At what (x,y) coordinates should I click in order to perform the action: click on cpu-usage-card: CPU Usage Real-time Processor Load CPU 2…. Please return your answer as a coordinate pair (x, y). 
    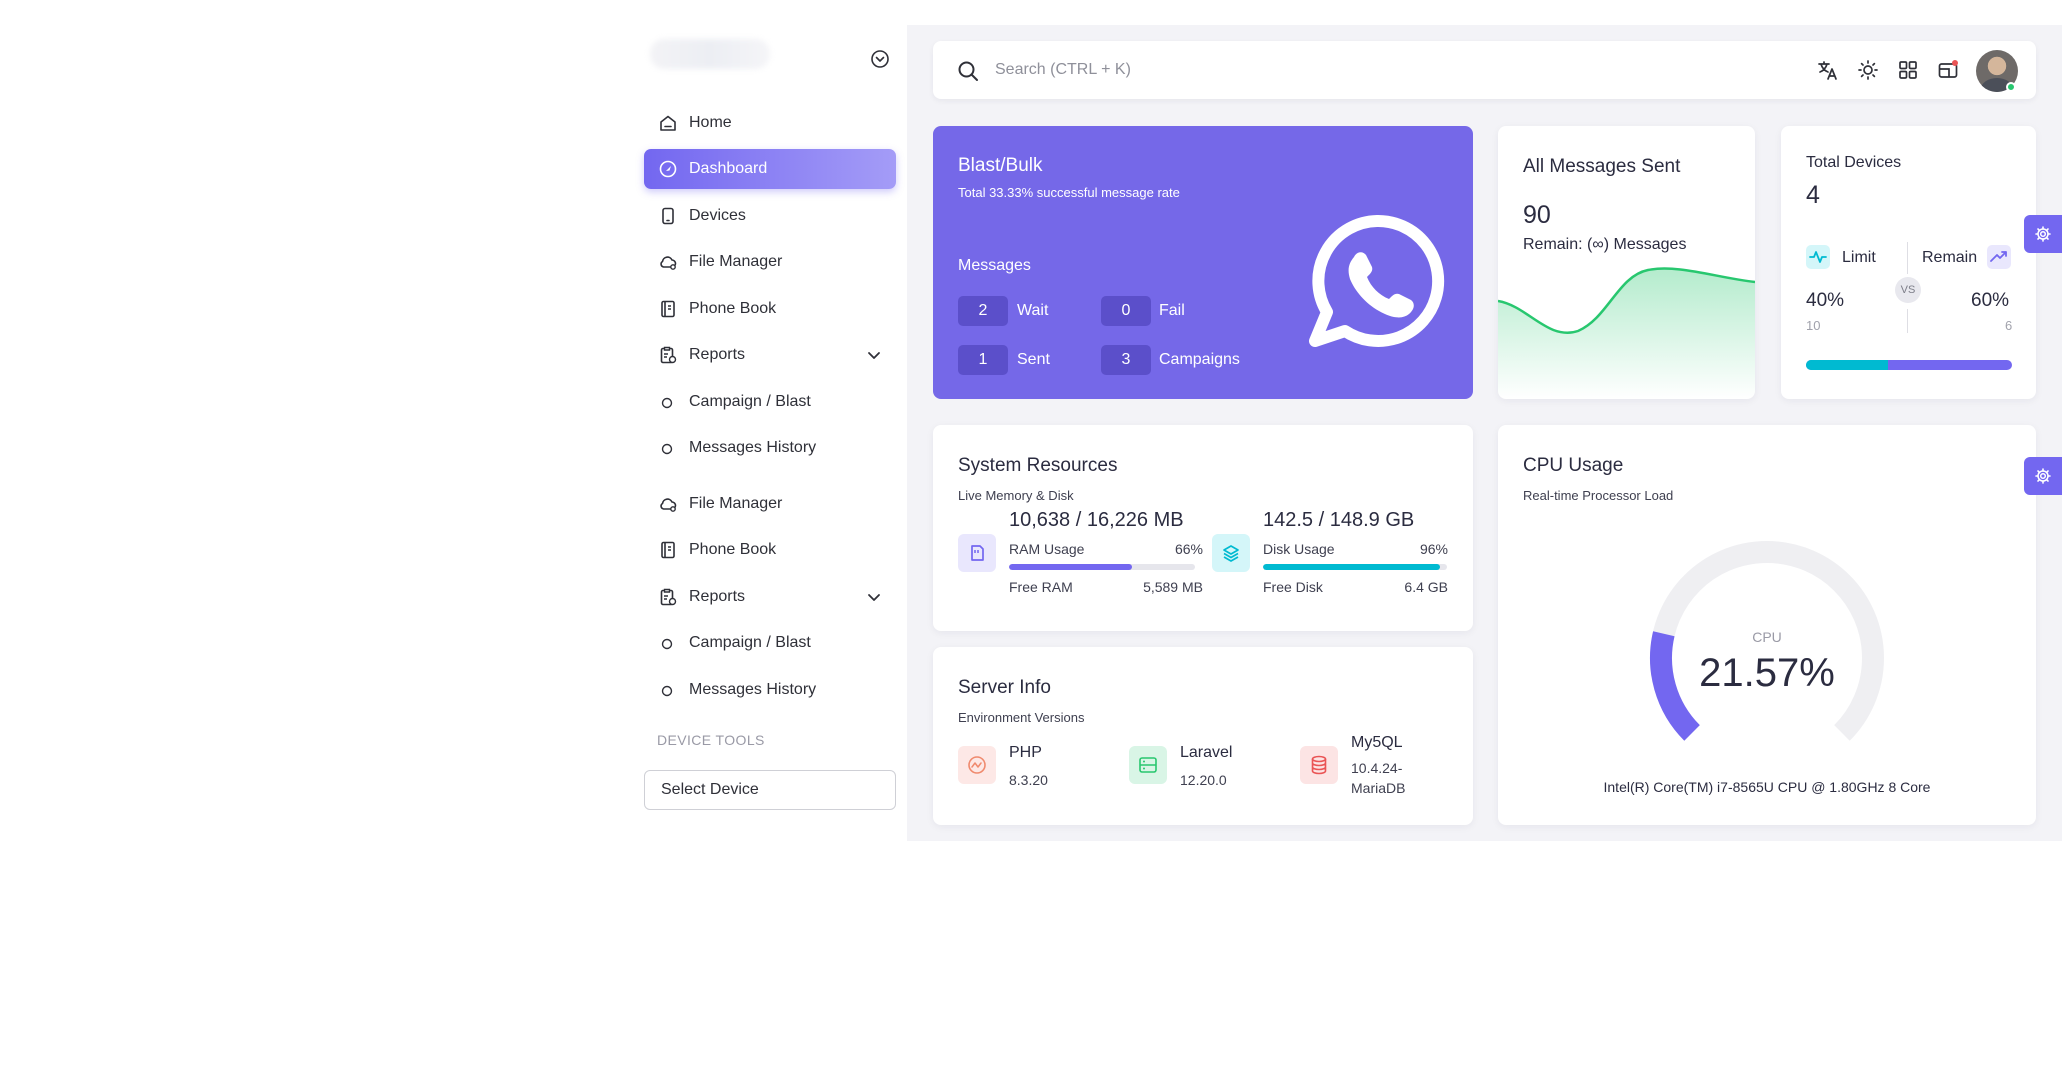
    Looking at the image, I should click on (1767, 625).